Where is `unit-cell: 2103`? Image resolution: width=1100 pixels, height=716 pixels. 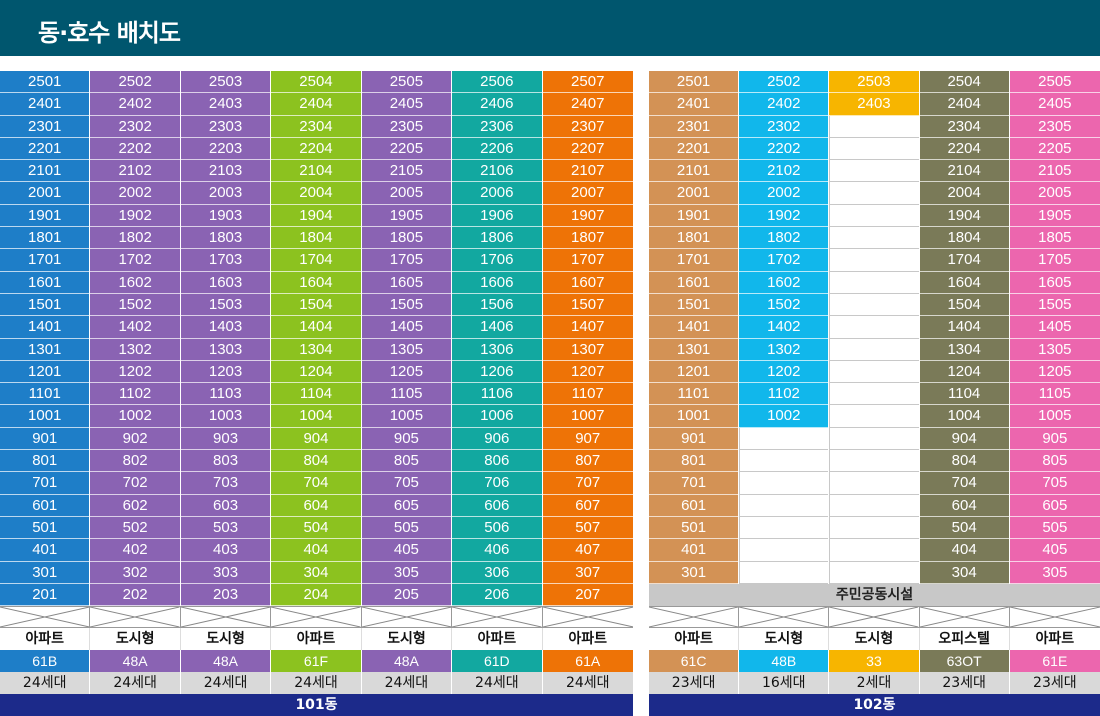
unit-cell: 2103 is located at coordinates (225, 171).